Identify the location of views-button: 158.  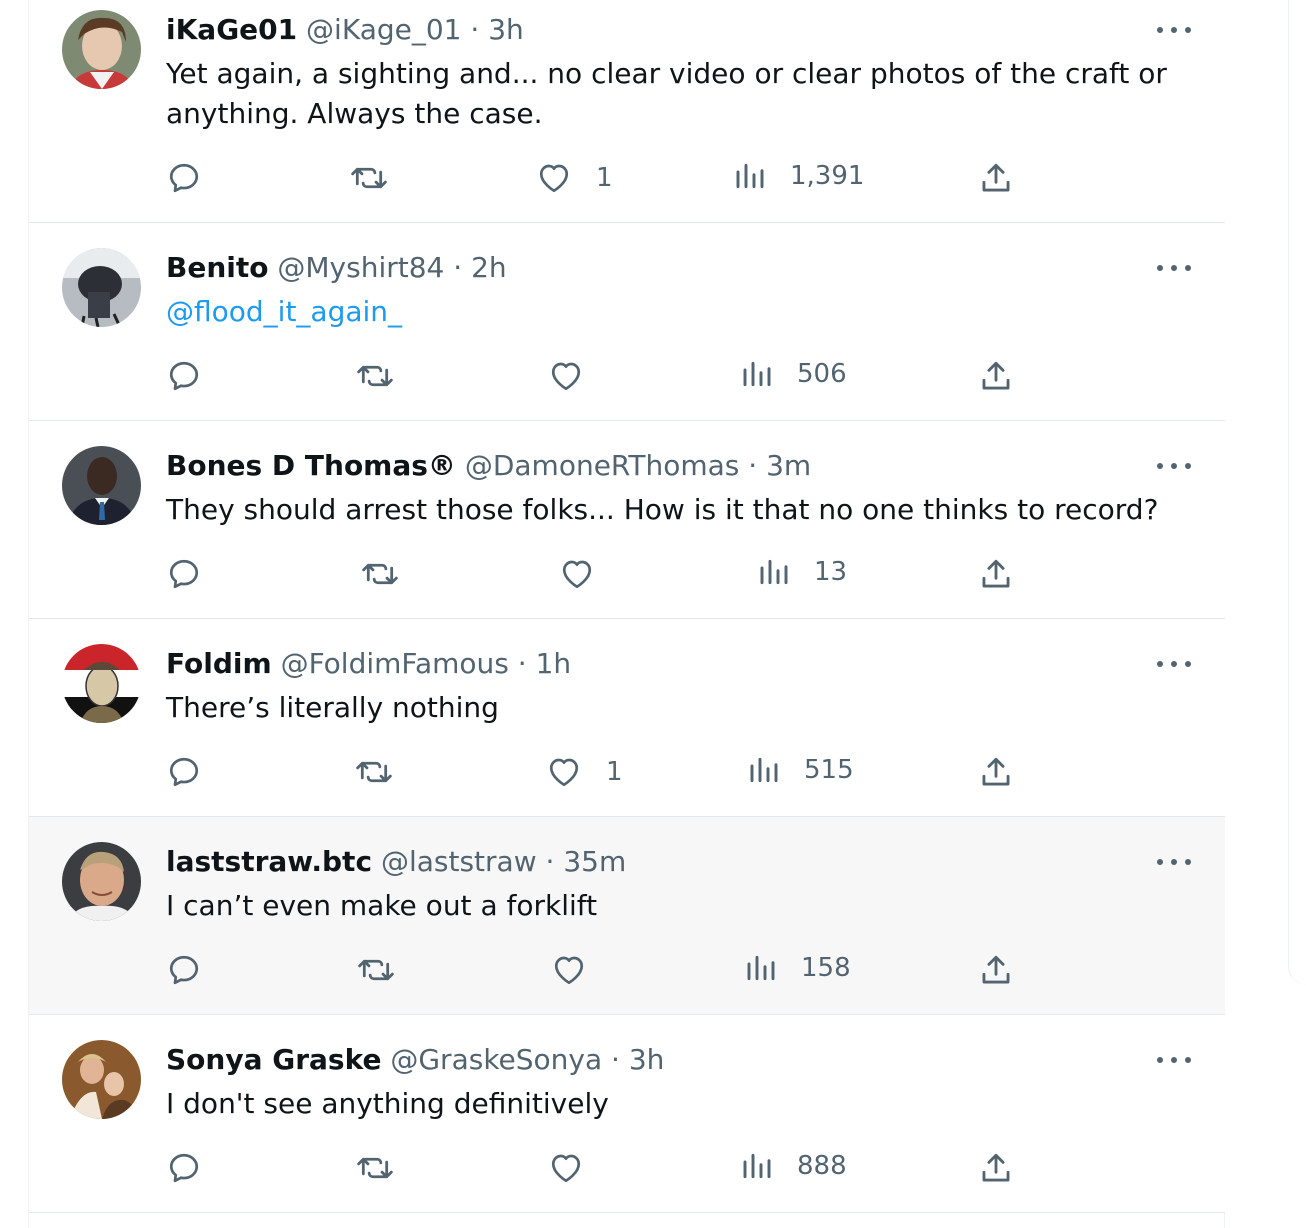
(798, 968).